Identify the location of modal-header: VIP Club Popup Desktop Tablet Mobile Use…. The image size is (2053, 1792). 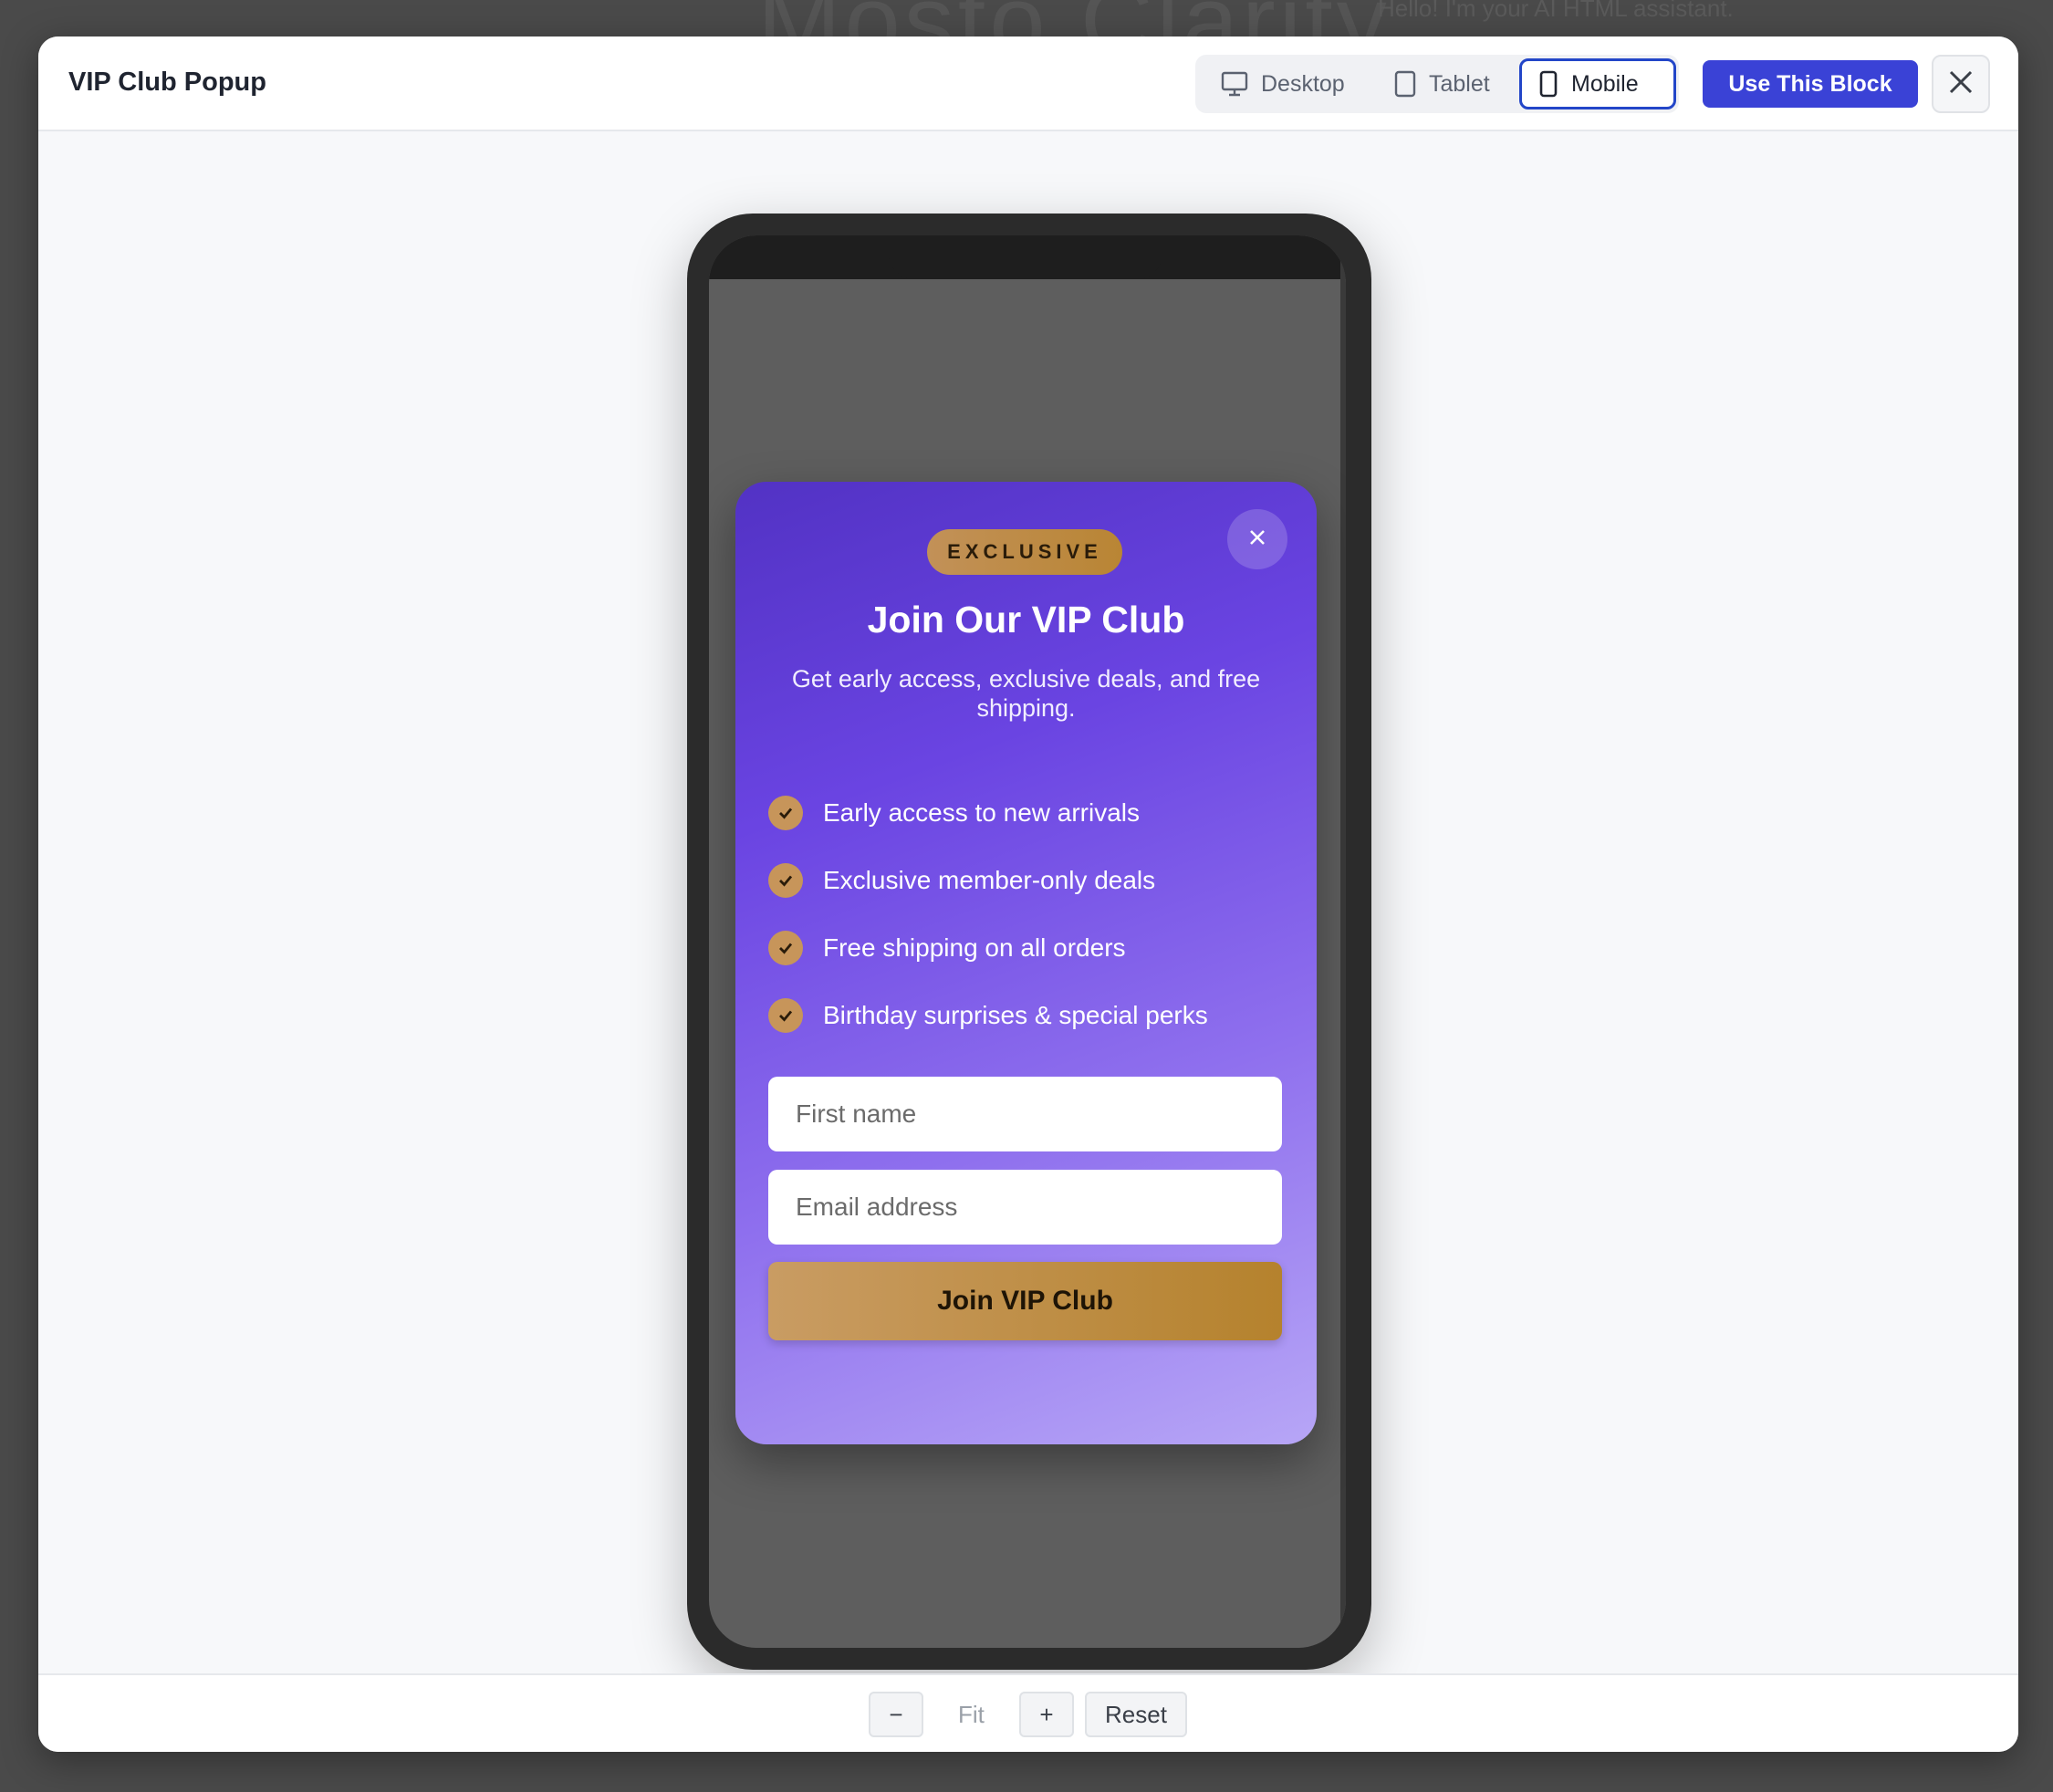
(1028, 83).